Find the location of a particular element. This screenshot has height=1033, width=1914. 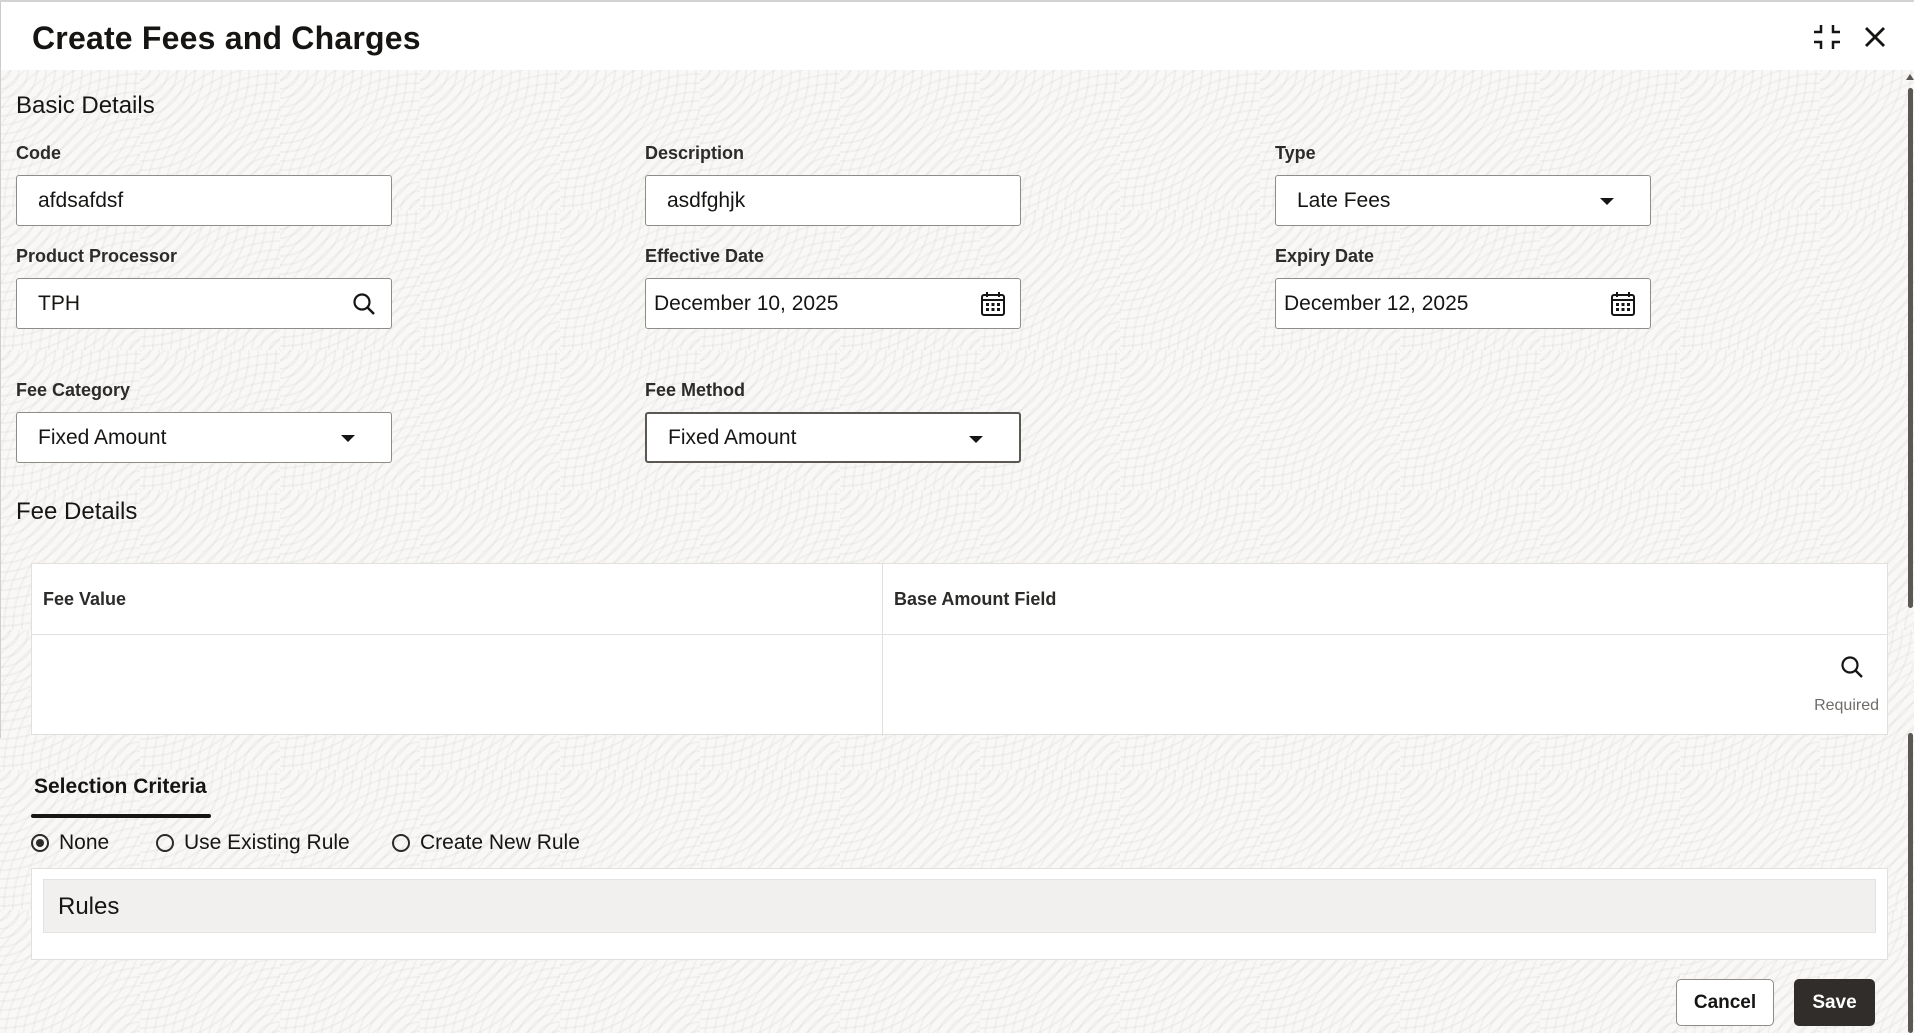

code-label: Code is located at coordinates (38, 153).